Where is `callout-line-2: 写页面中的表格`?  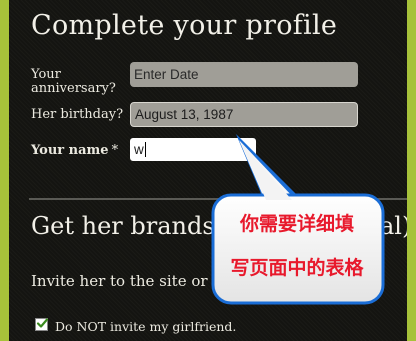 callout-line-2: 写页面中的表格 is located at coordinates (297, 268).